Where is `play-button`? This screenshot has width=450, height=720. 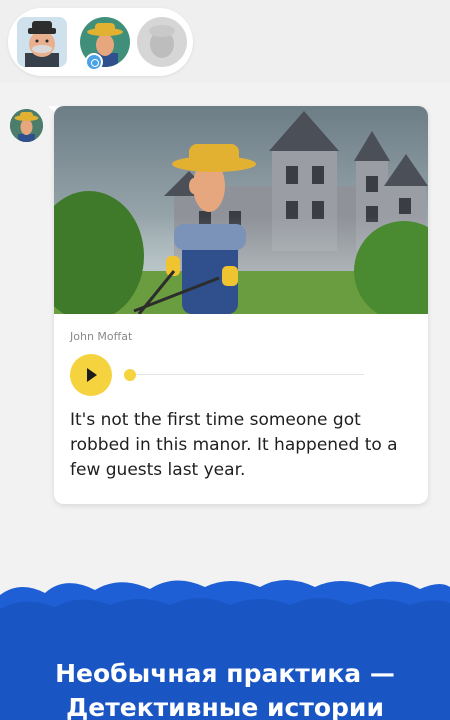
play-button is located at coordinates (91, 375).